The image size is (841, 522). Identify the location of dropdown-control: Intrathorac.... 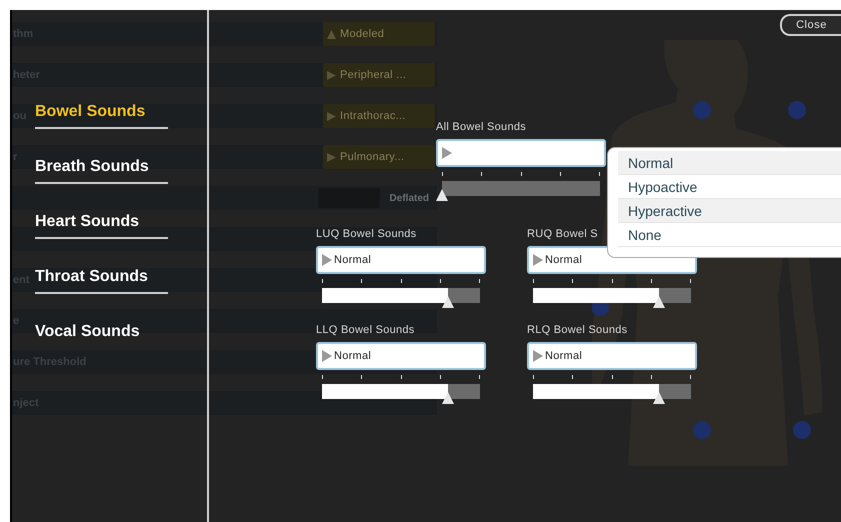
(379, 116).